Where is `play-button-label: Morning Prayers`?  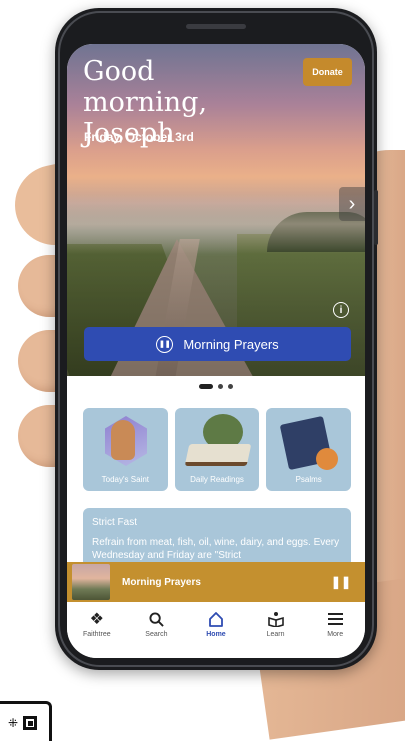
play-button-label: Morning Prayers is located at coordinates (231, 344).